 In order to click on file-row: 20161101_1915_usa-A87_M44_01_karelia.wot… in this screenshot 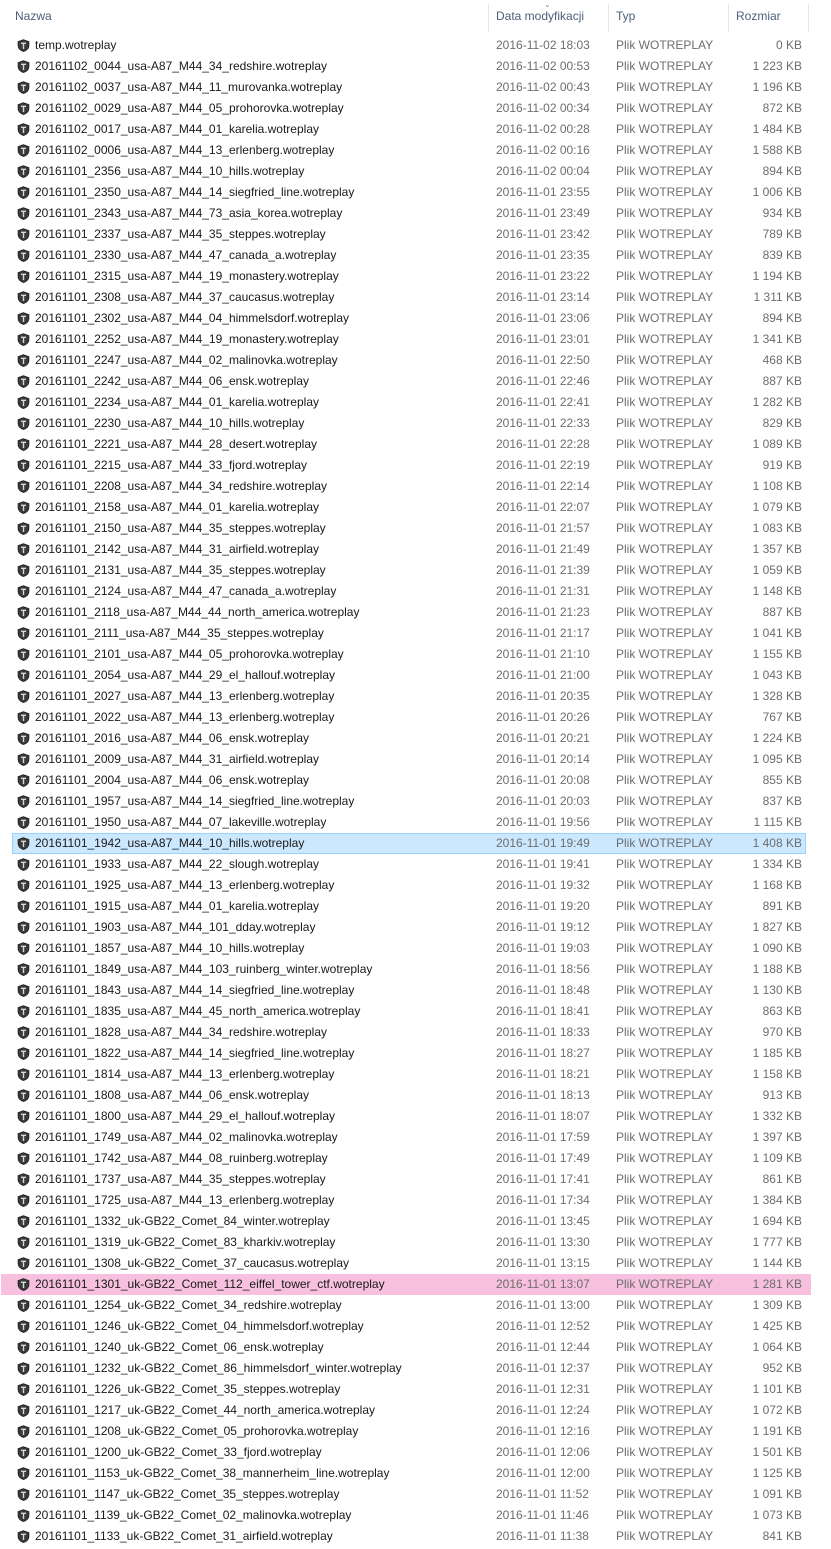, I will do `click(409, 906)`.